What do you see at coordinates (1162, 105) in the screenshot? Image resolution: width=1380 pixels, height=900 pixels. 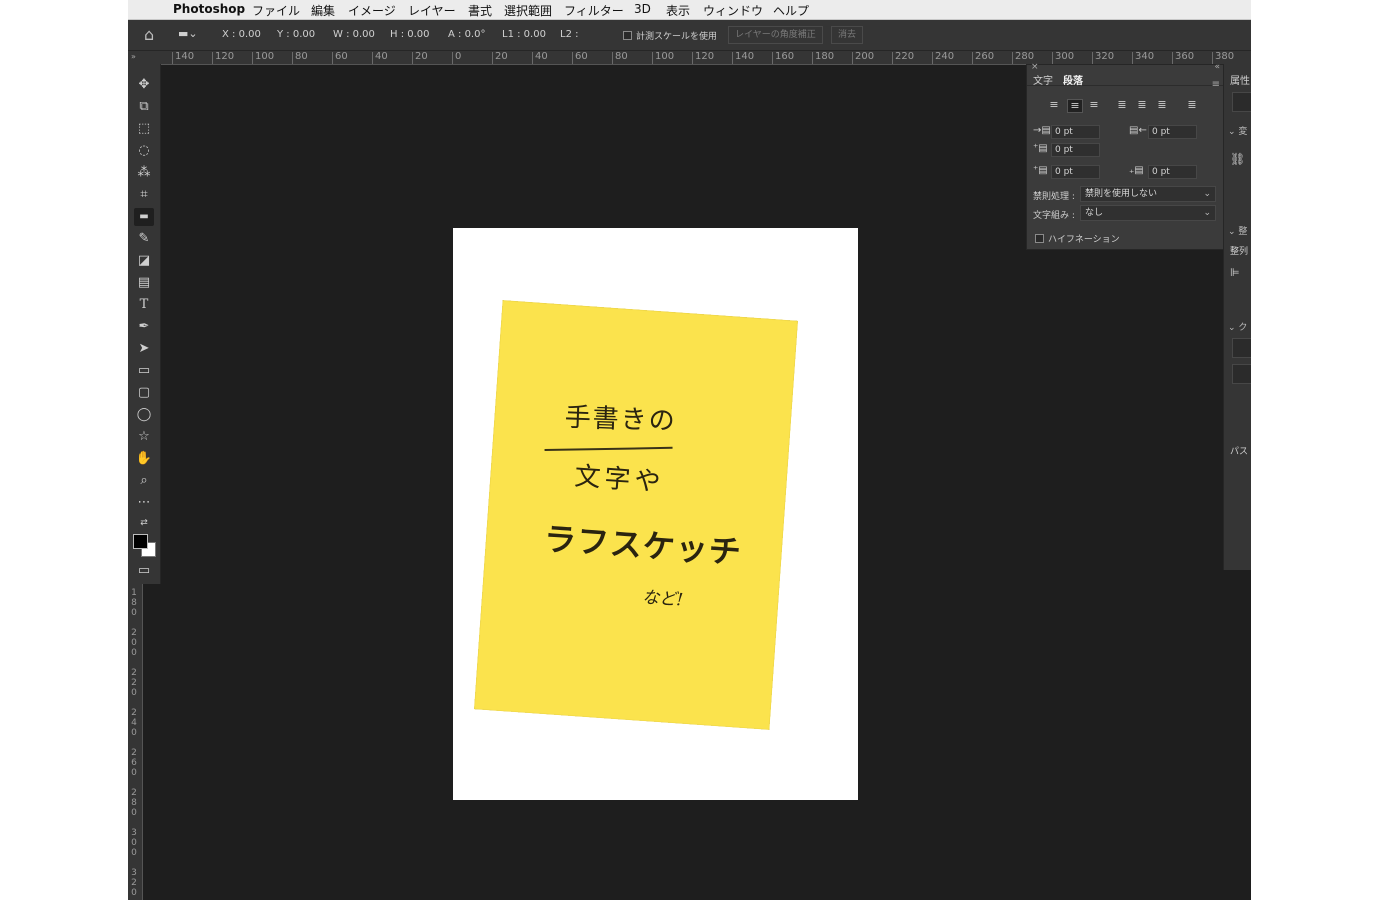 I see `justify-last-right-icon: ≣` at bounding box center [1162, 105].